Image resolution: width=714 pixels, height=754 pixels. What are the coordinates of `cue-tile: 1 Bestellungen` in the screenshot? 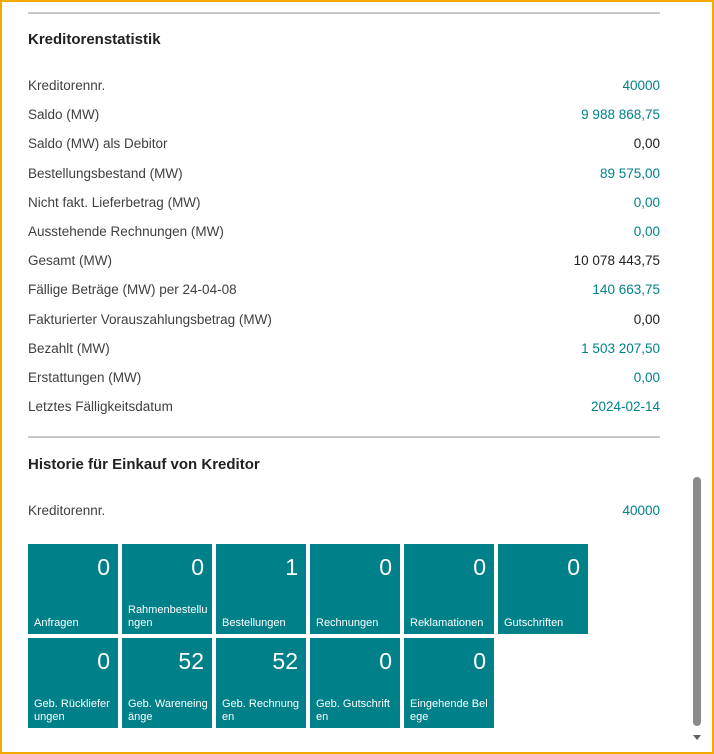 It's located at (261, 589).